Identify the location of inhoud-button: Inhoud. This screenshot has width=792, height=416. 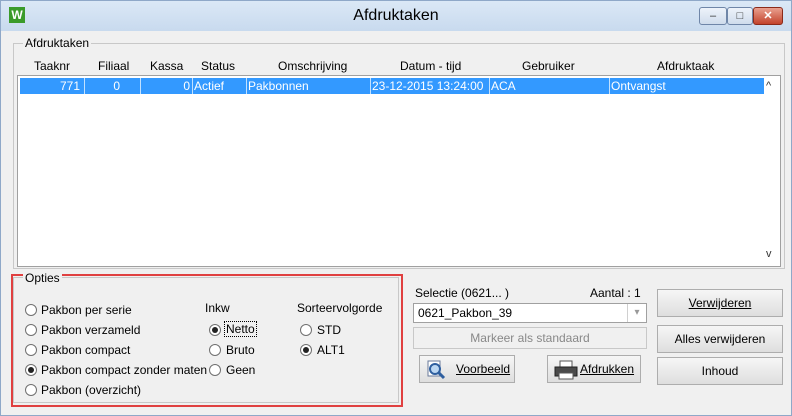
(720, 371).